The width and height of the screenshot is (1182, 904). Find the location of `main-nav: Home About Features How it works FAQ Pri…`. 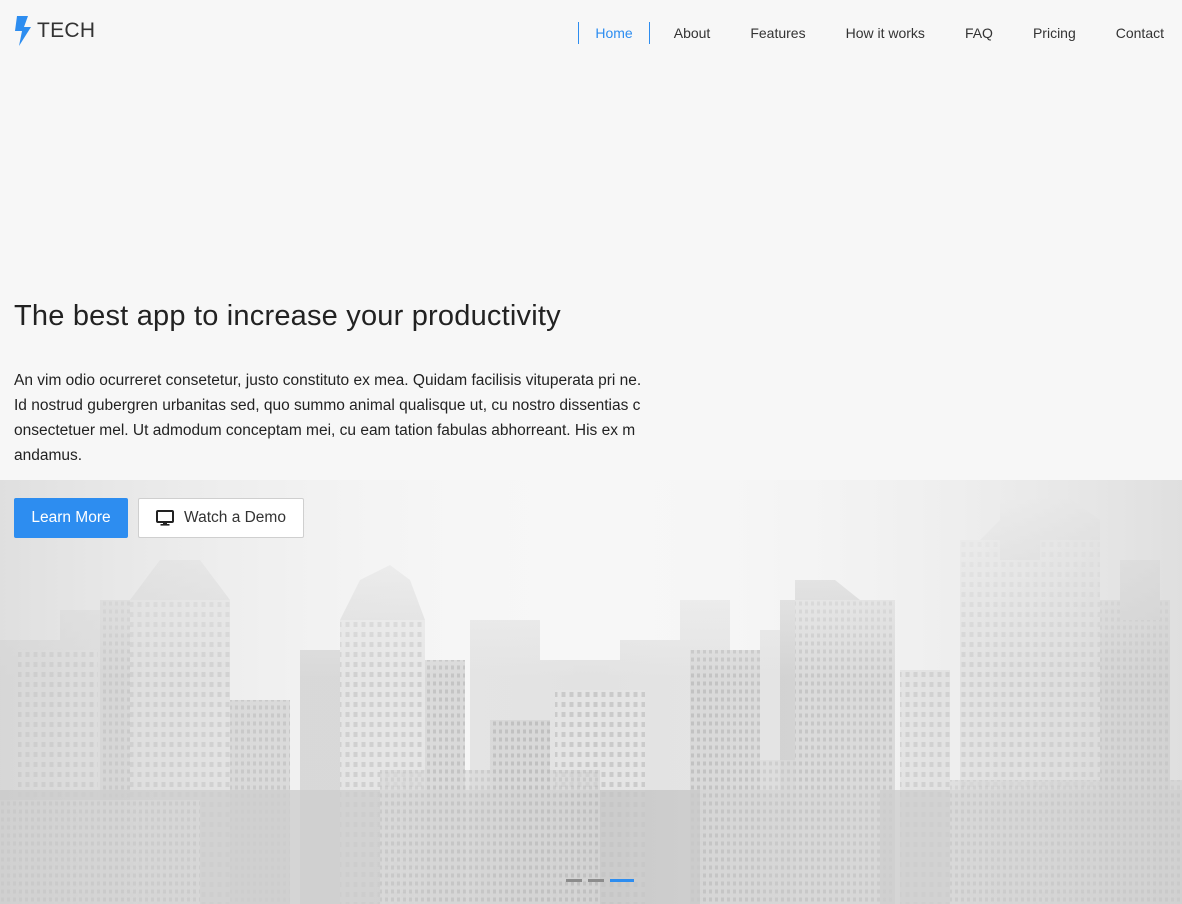

main-nav: Home About Features How it works FAQ Pri… is located at coordinates (871, 33).